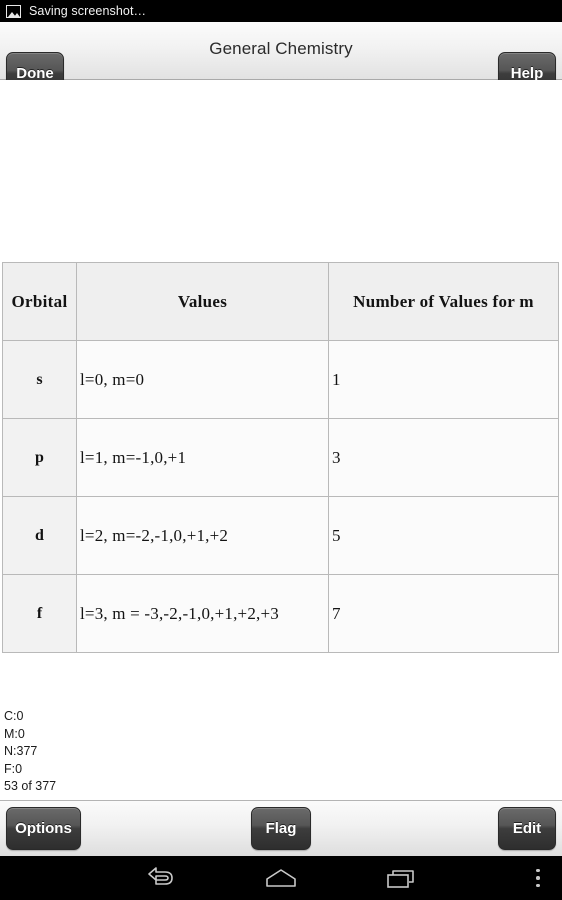 This screenshot has width=562, height=900. I want to click on session-stats: C:0 M:0 N:377 F:0 53 of 377, so click(30, 752).